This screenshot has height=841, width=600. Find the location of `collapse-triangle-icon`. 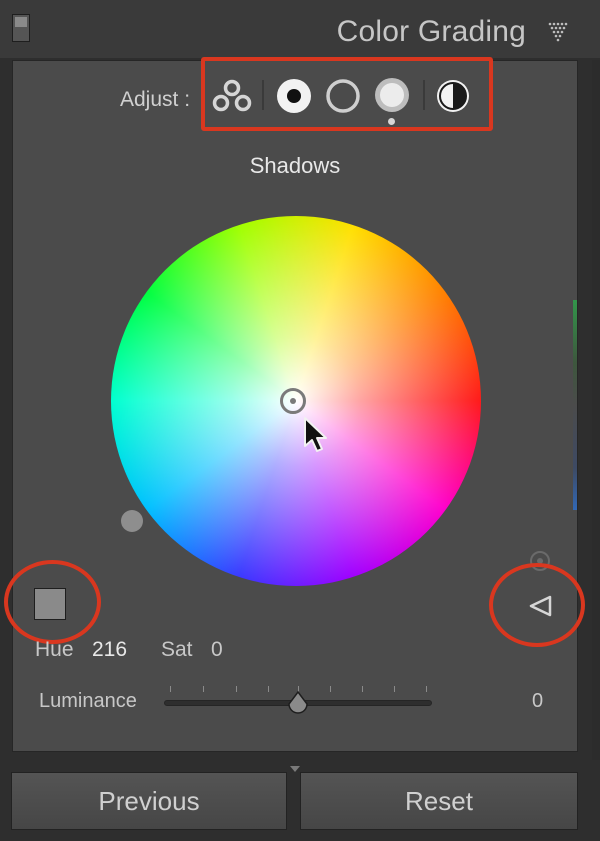

collapse-triangle-icon is located at coordinates (559, 32).